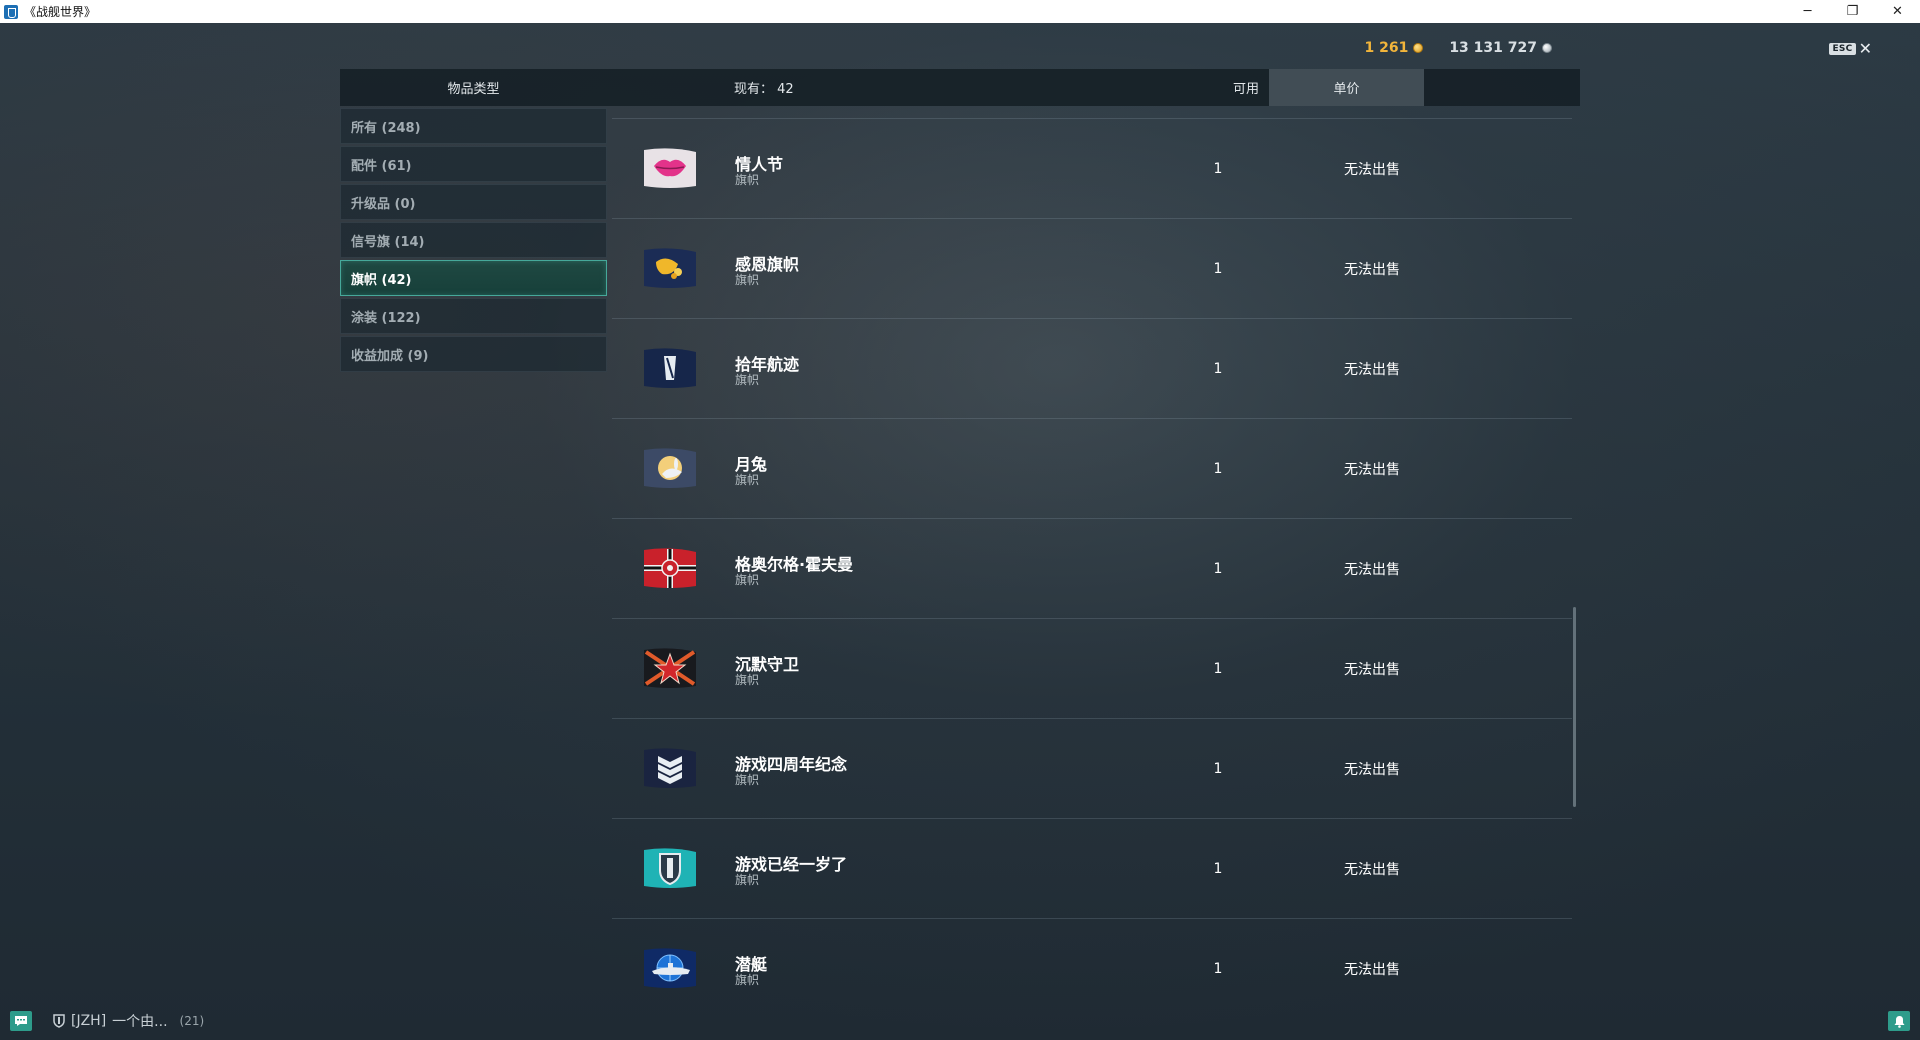  What do you see at coordinates (1092, 269) in the screenshot?
I see `item-row: 感恩旗帜 旗帜 1 无法出售` at bounding box center [1092, 269].